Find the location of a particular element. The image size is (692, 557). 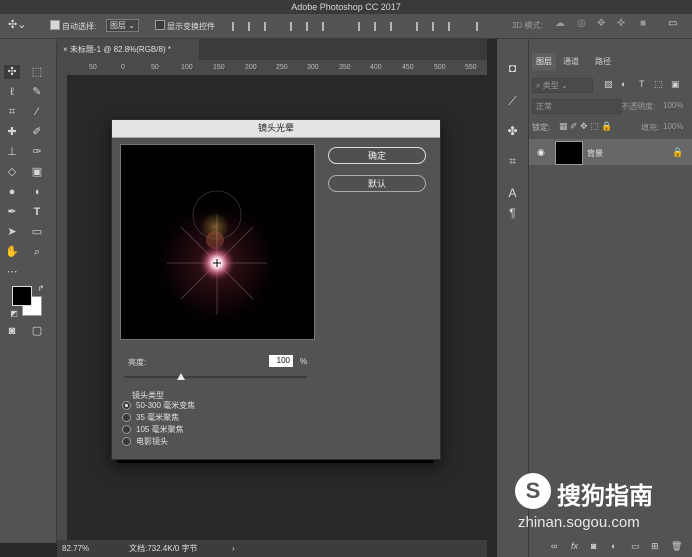

ruler-tick: 50 is located at coordinates (93, 67).